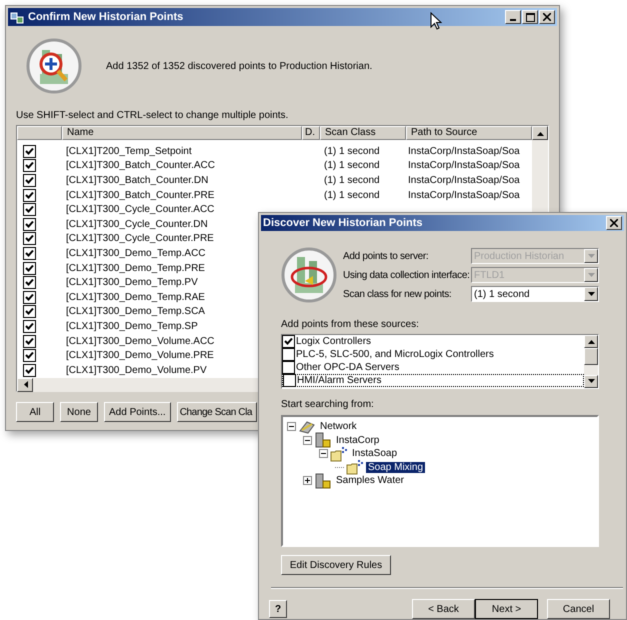 Image resolution: width=627 pixels, height=620 pixels. Describe the element at coordinates (140, 210) in the screenshot. I see `table-cell: [CLX1]T300_Cycle_Counter.ACC` at that location.